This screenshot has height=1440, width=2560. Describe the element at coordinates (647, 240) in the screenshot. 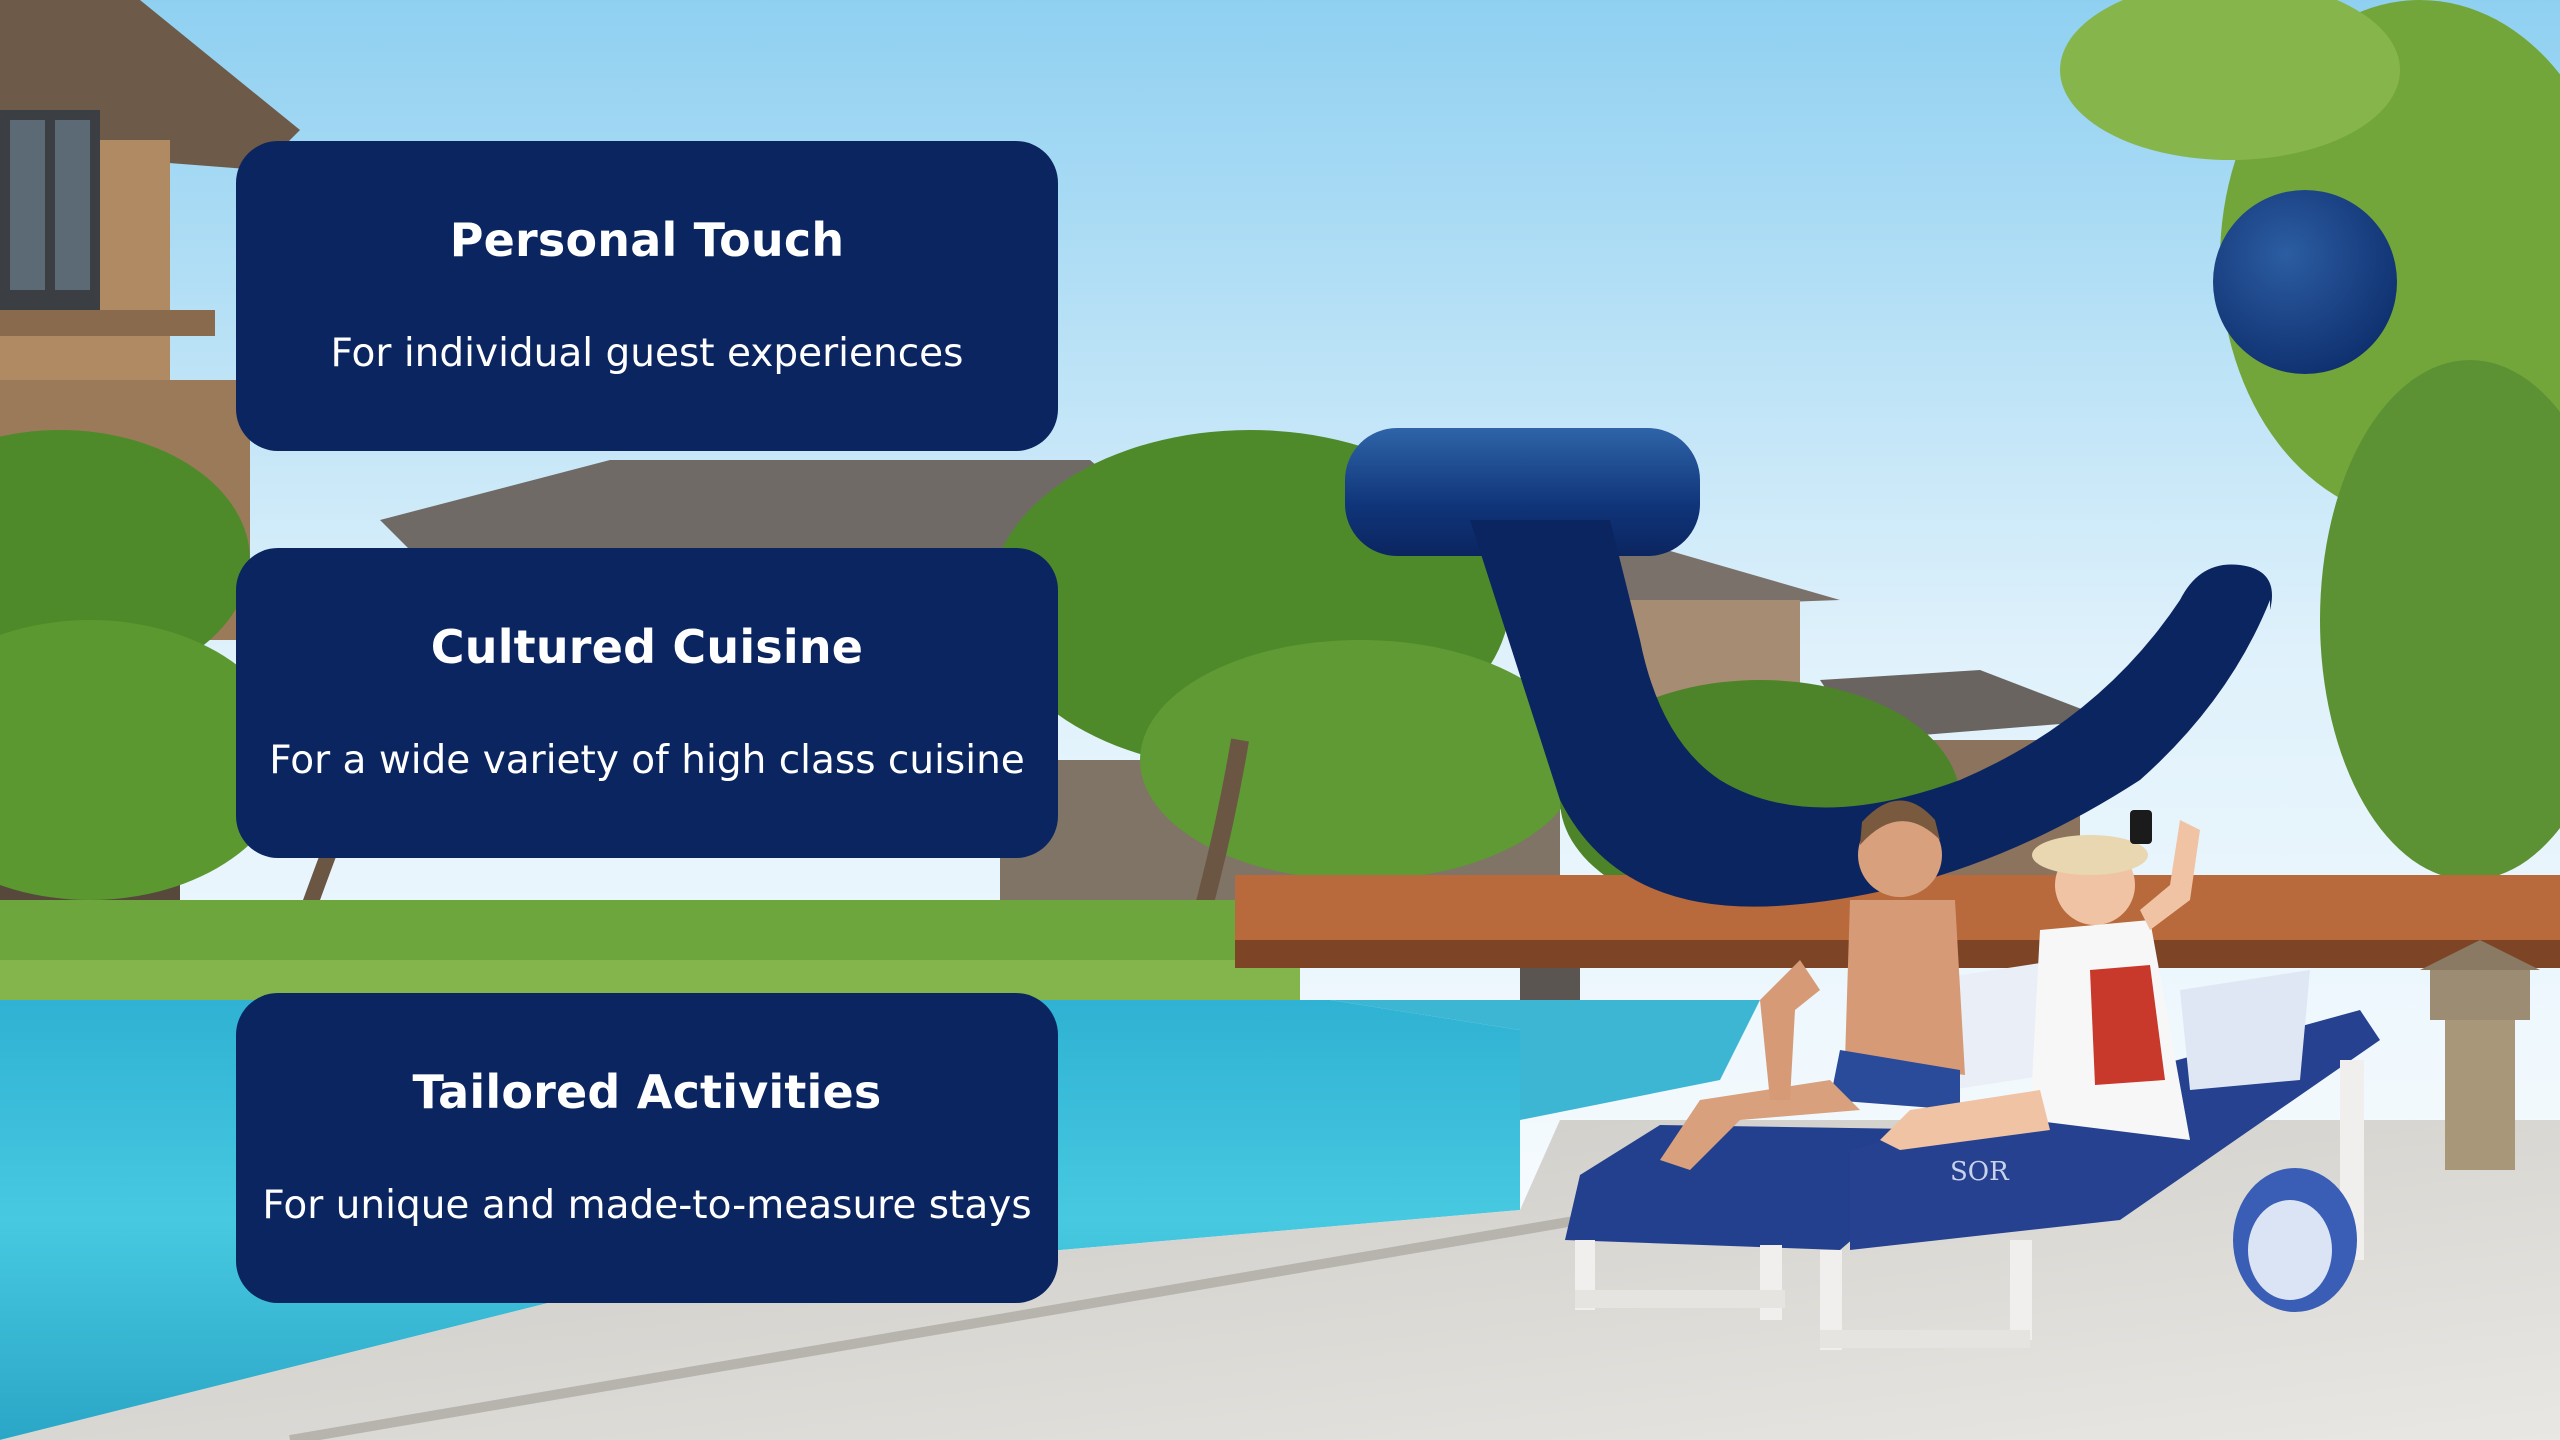

I see `feature-title: Personal Touch` at that location.